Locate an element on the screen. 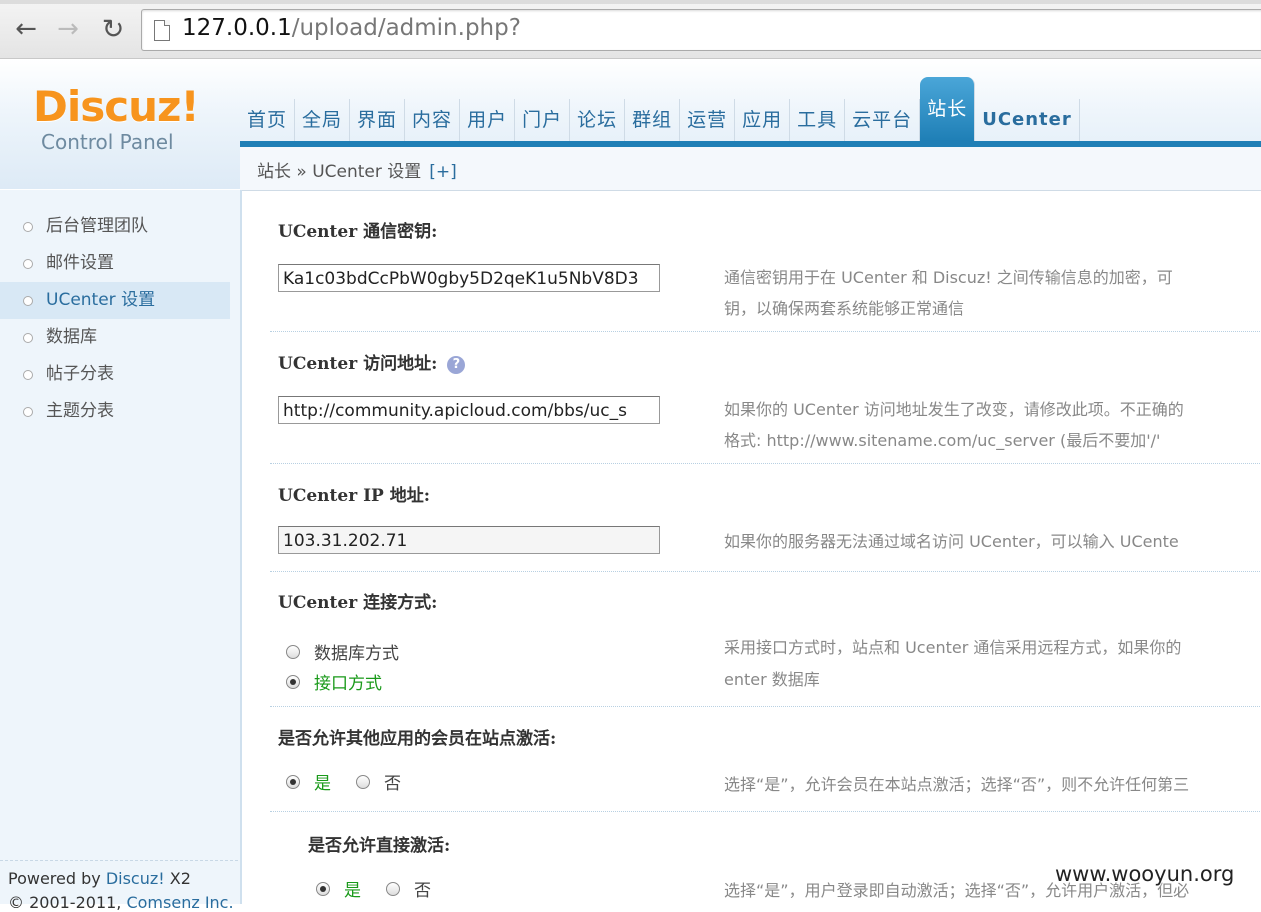 Image resolution: width=1261 pixels, height=912 pixels. forward-icon: → is located at coordinates (68, 29).